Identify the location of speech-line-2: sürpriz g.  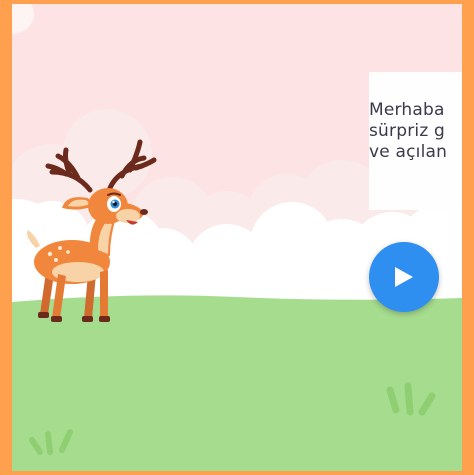
(407, 131).